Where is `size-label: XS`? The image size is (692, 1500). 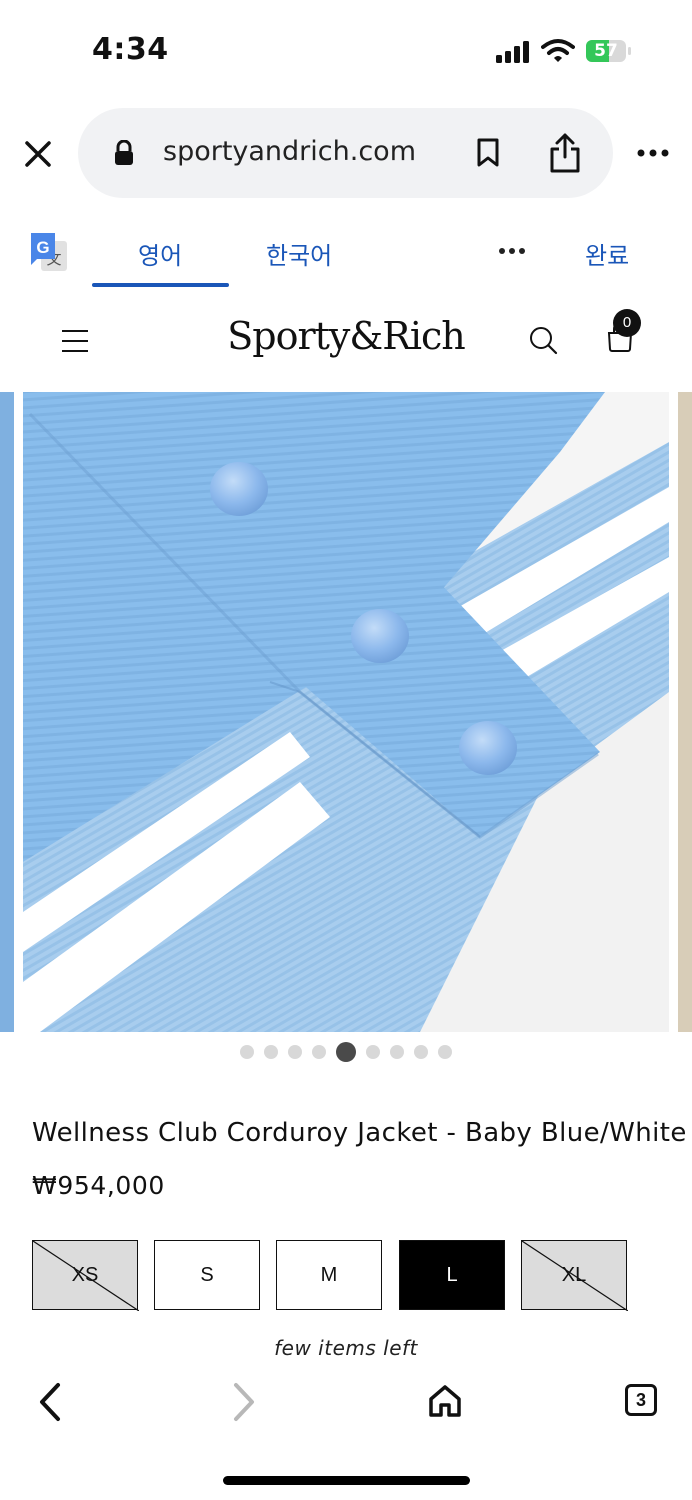 size-label: XS is located at coordinates (85, 1274).